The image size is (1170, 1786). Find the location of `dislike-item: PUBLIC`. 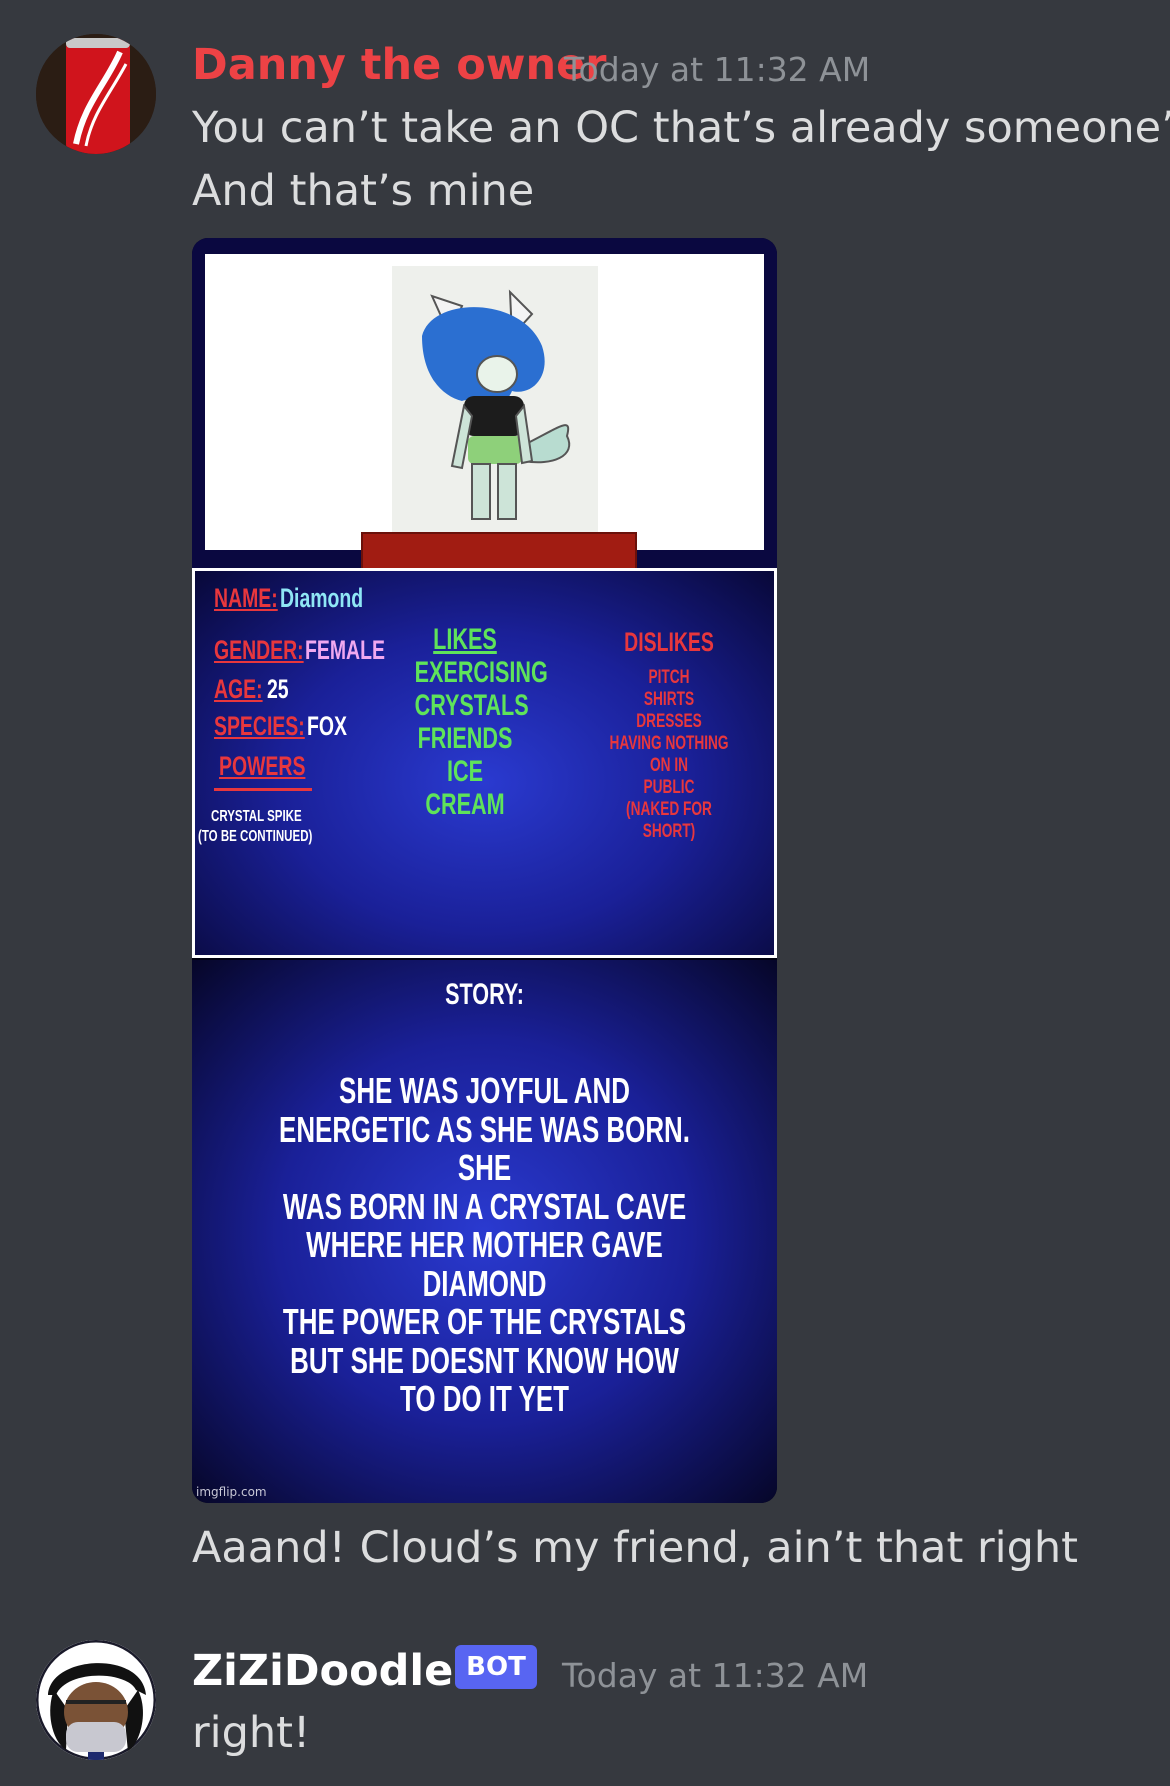

dislike-item: PUBLIC is located at coordinates (669, 787).